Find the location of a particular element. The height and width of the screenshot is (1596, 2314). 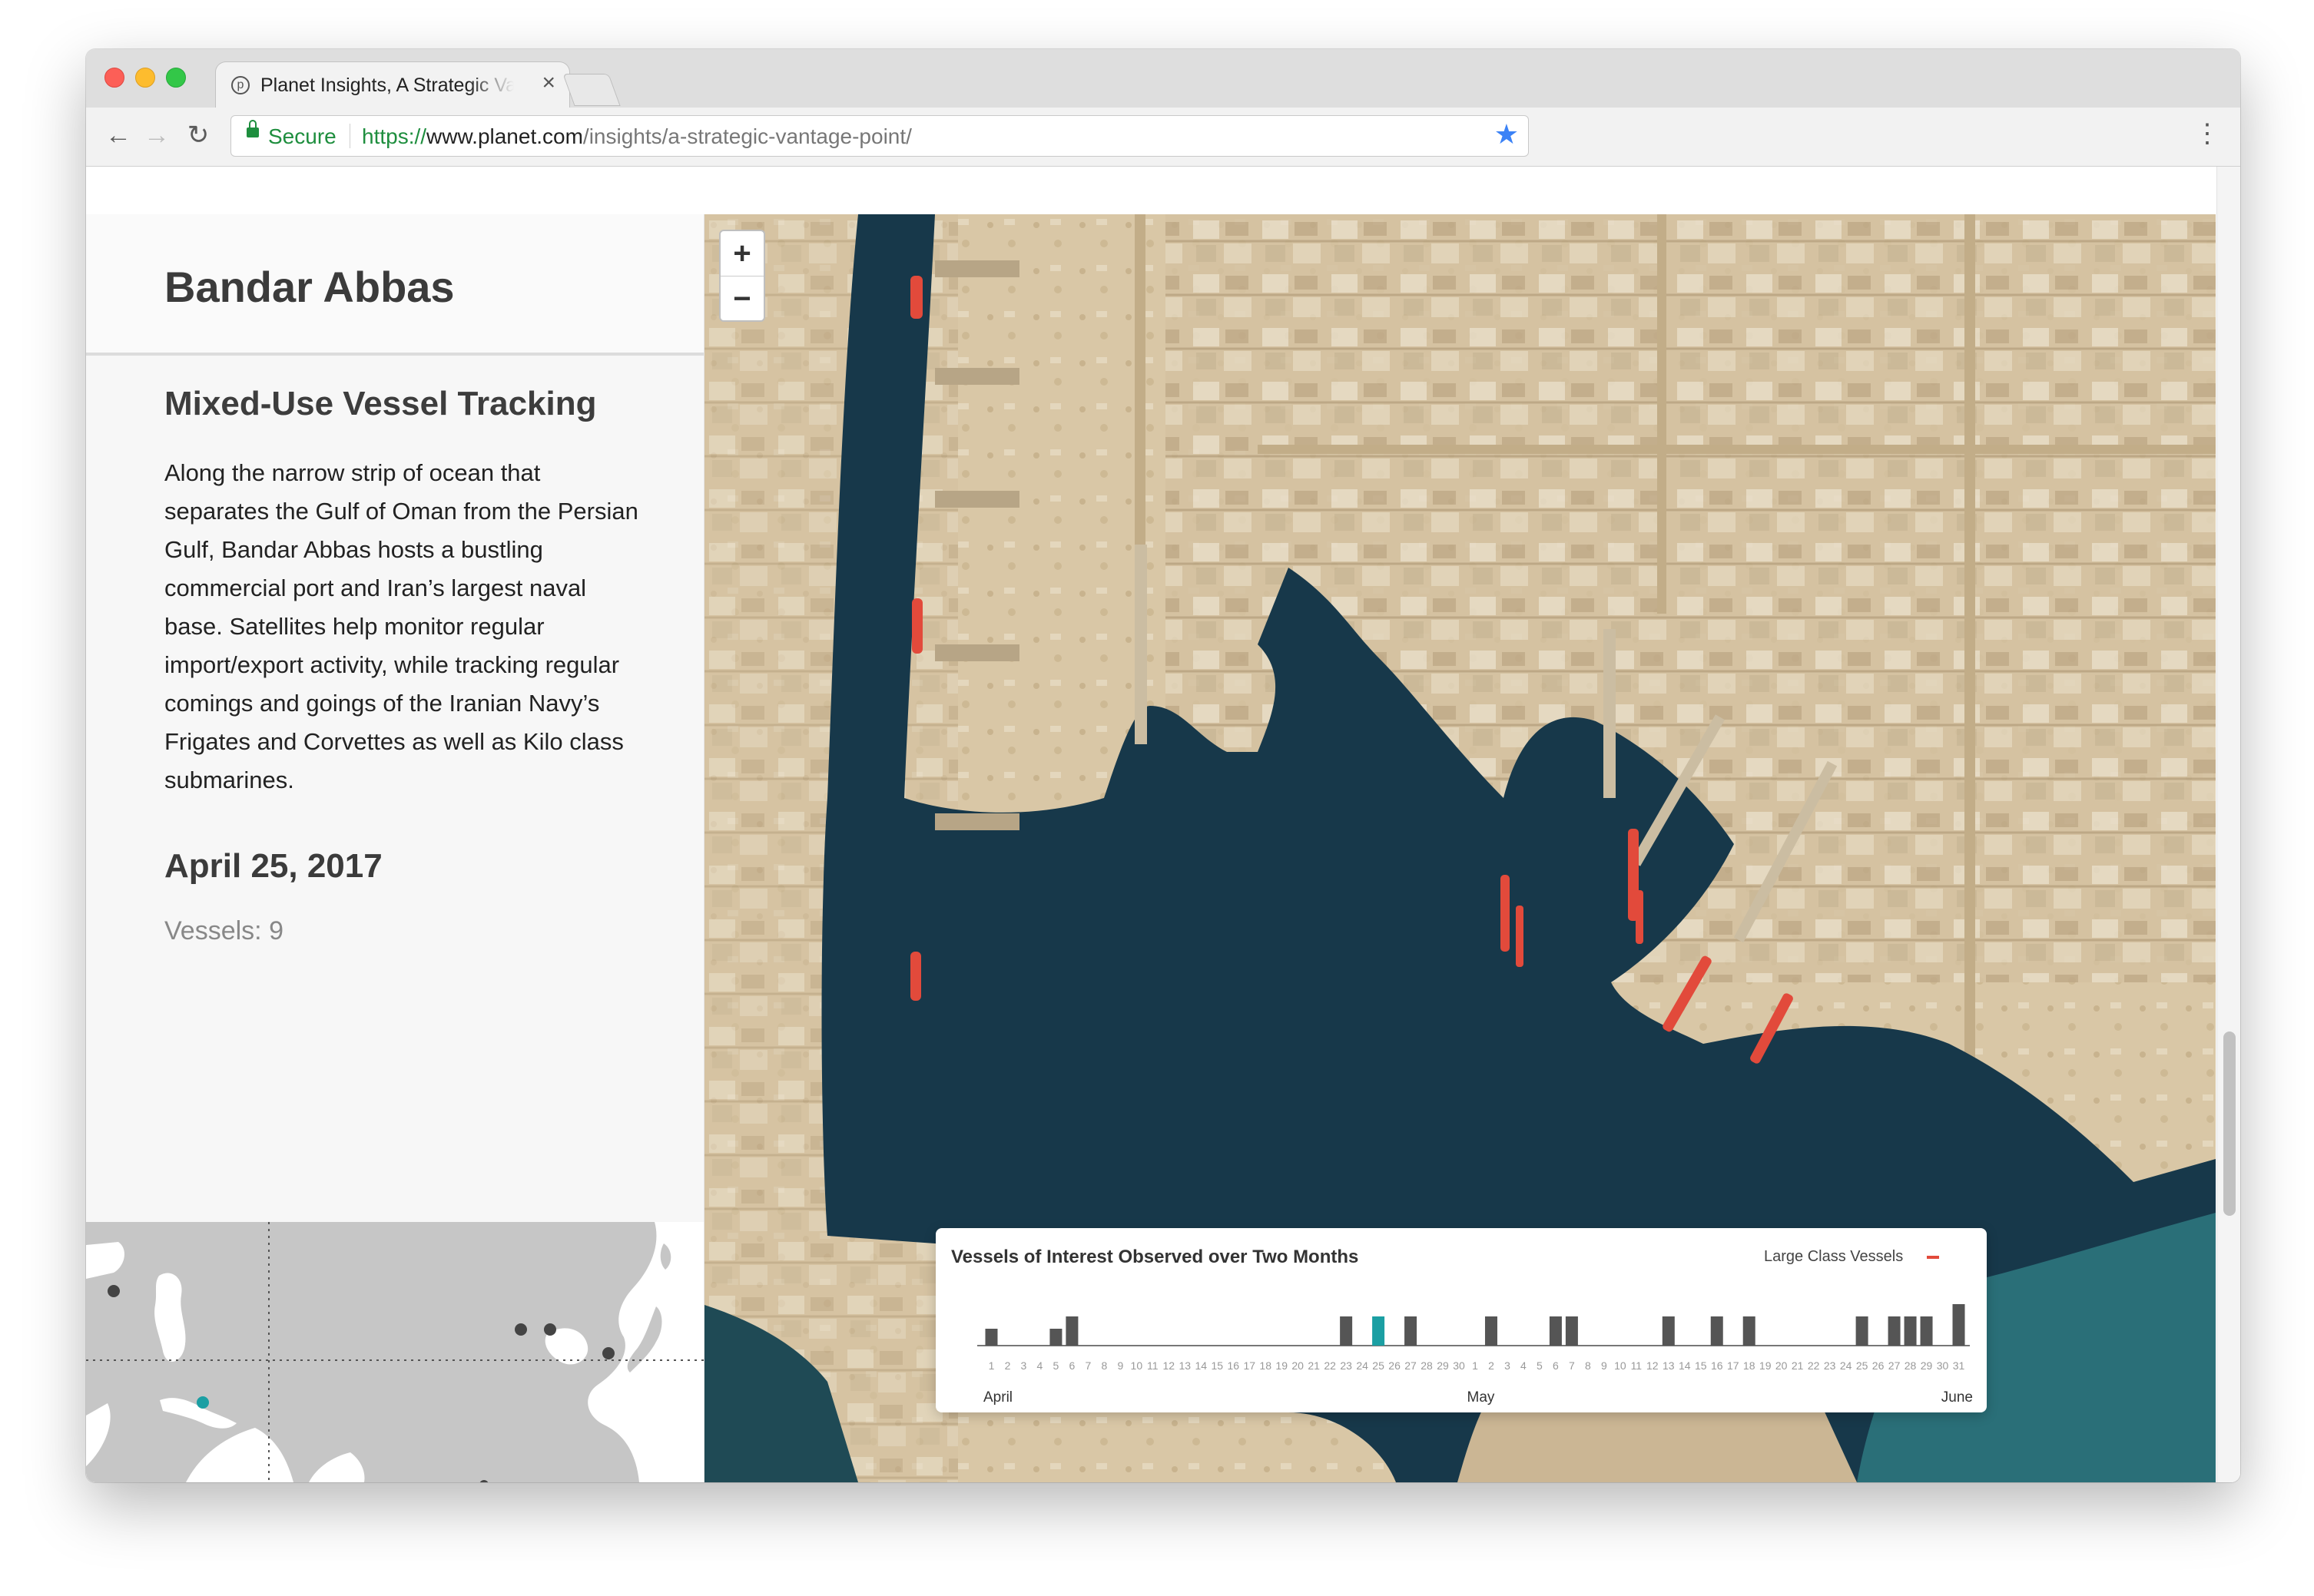

chart-tick-label: 29 is located at coordinates (1927, 1365).